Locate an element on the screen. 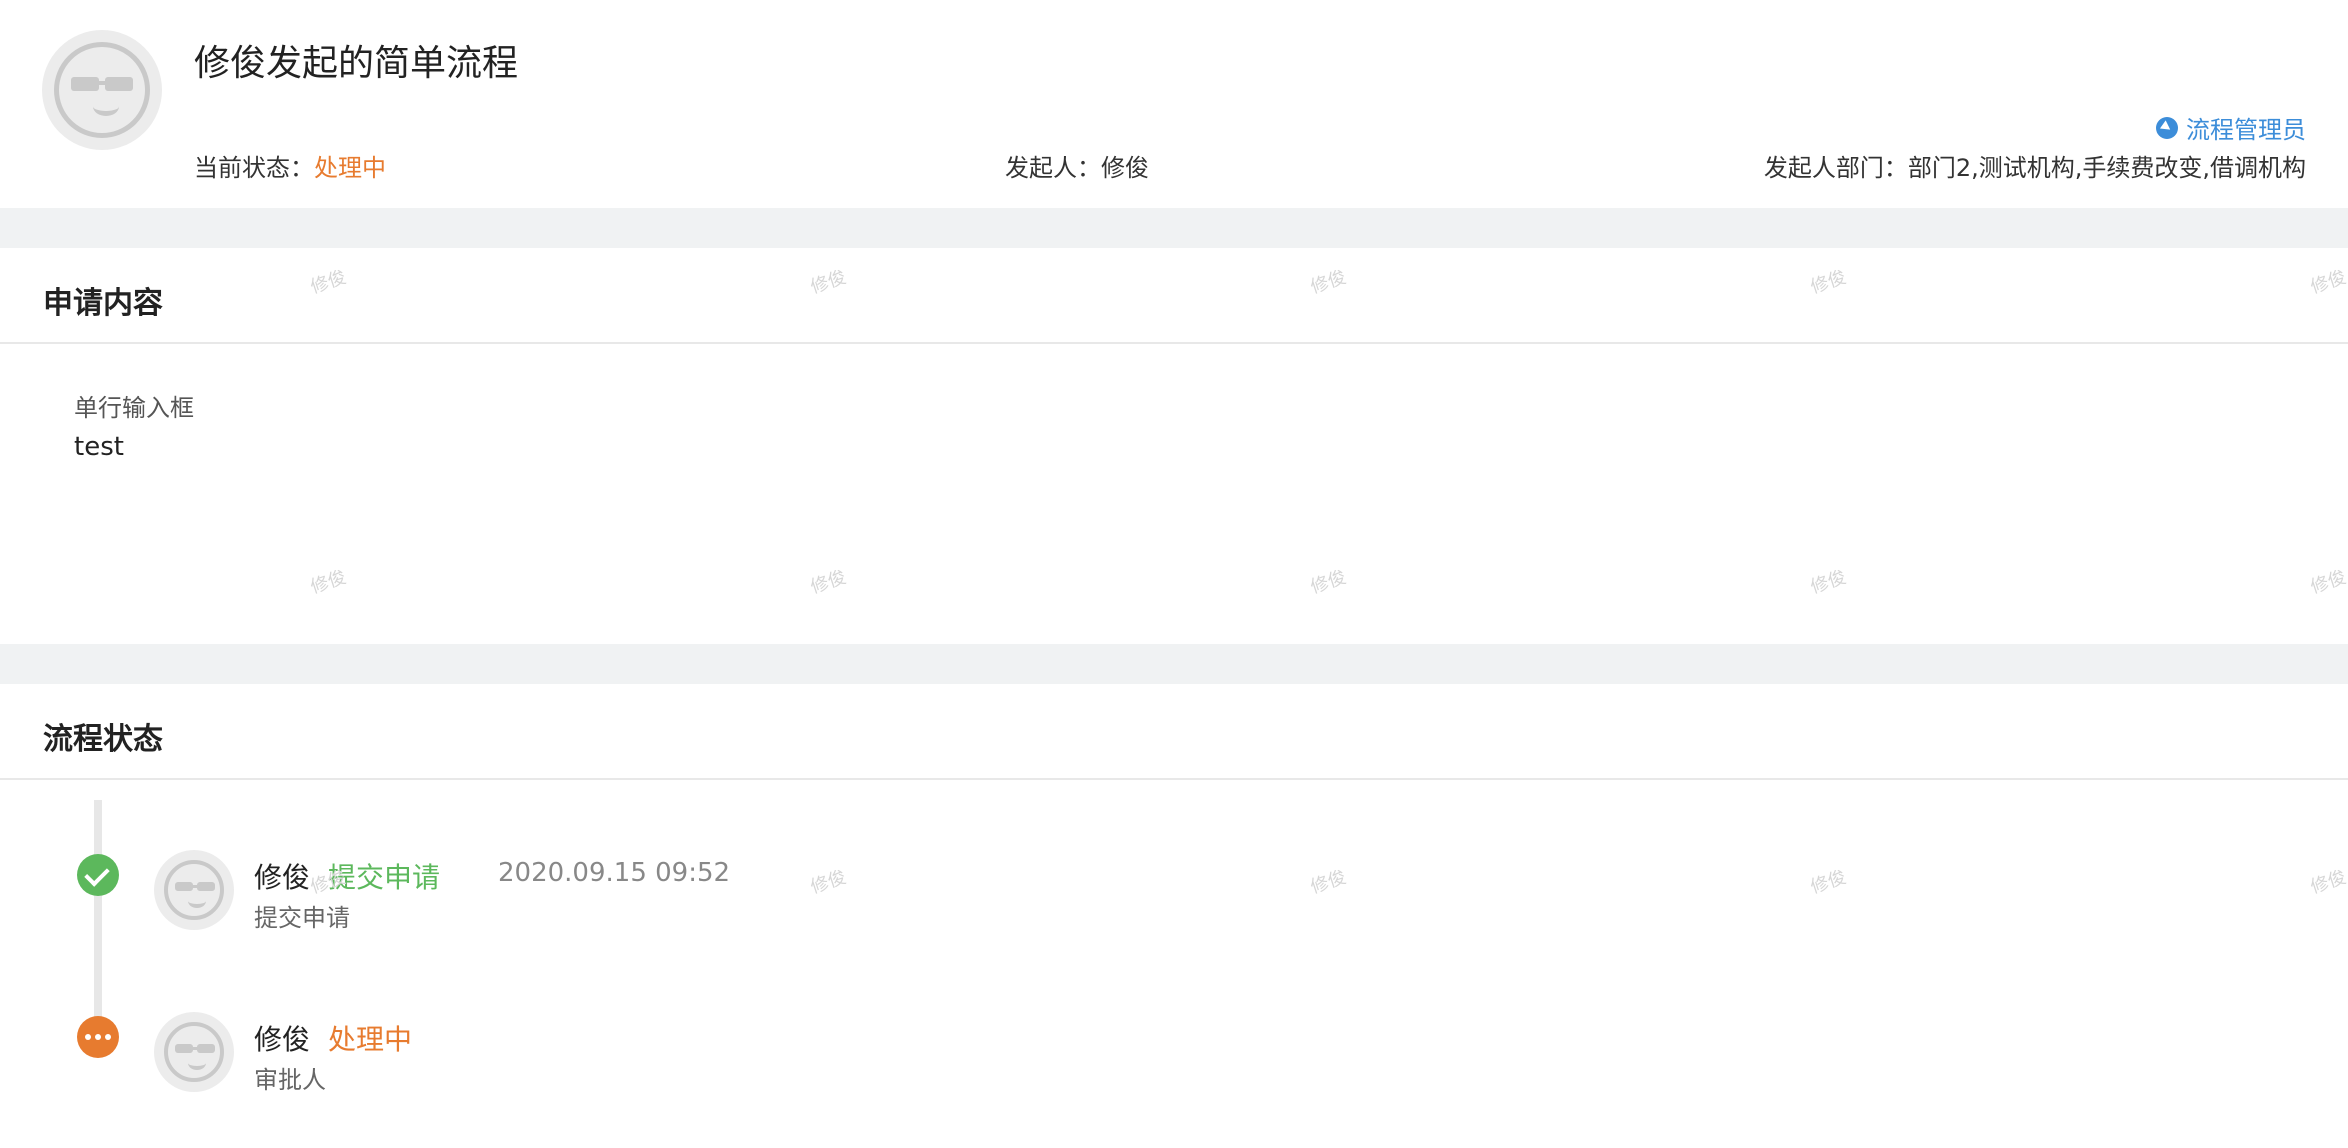 The image size is (2348, 1148). field-value: test is located at coordinates (99, 447).